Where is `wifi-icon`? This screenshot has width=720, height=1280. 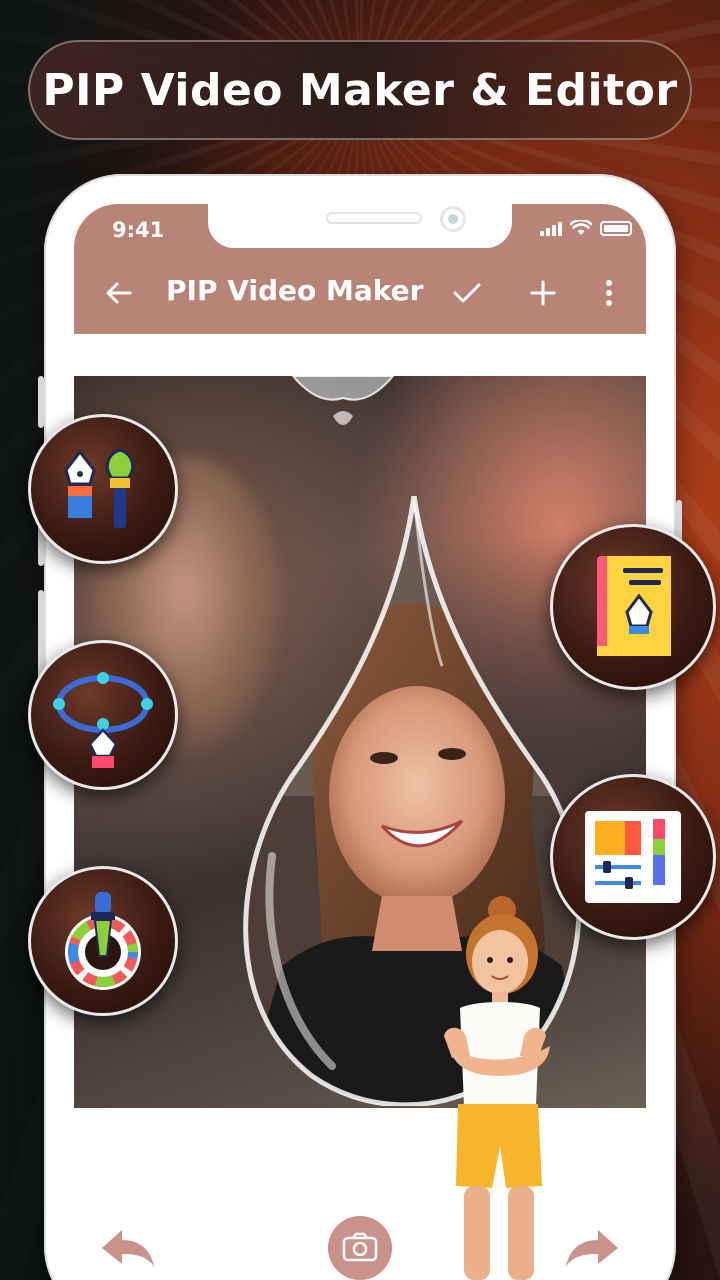
wifi-icon is located at coordinates (581, 227).